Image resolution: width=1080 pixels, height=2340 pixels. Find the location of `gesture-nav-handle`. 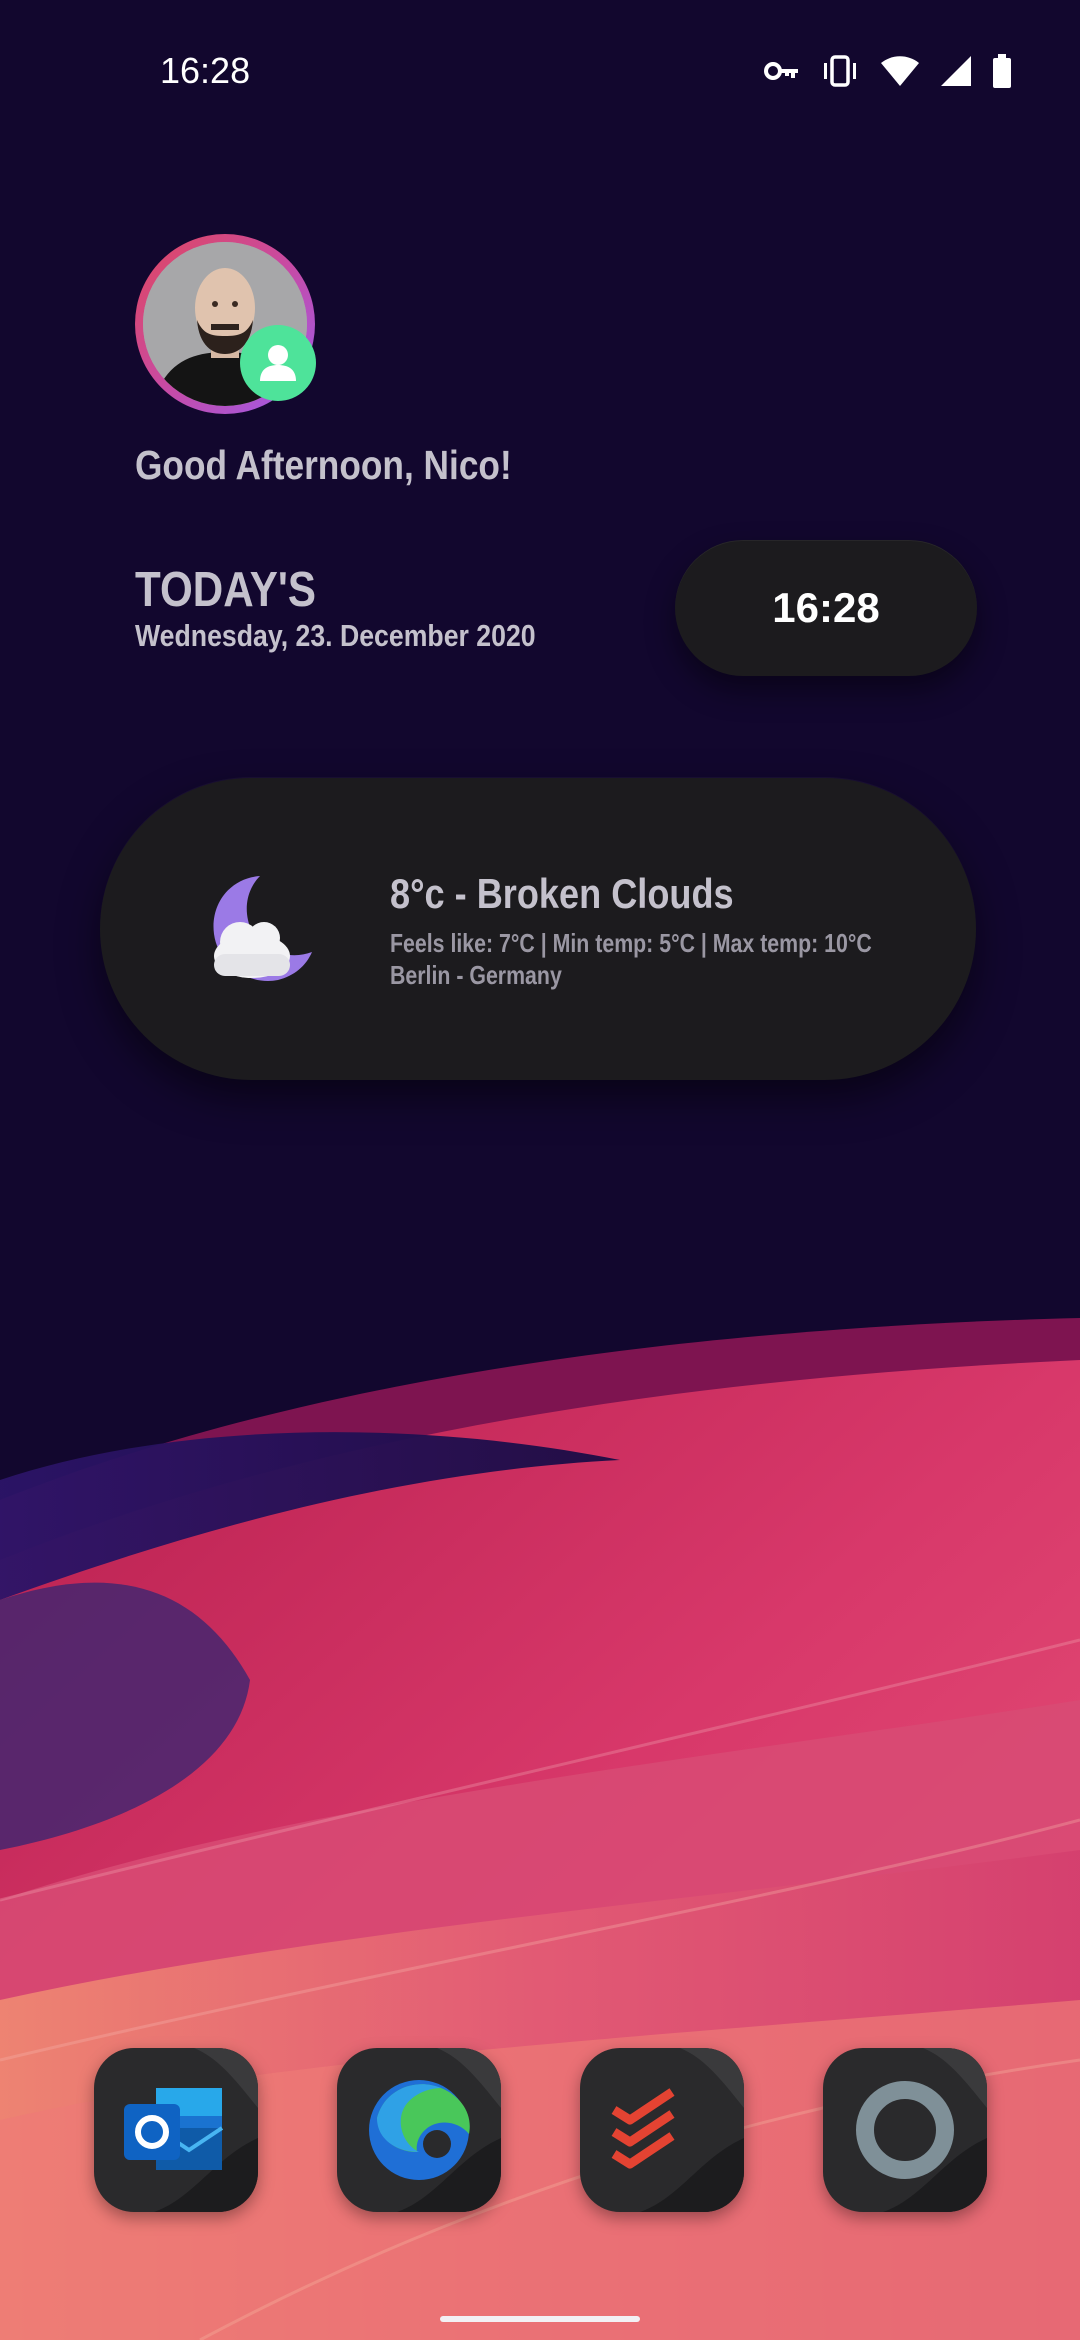

gesture-nav-handle is located at coordinates (540, 2319).